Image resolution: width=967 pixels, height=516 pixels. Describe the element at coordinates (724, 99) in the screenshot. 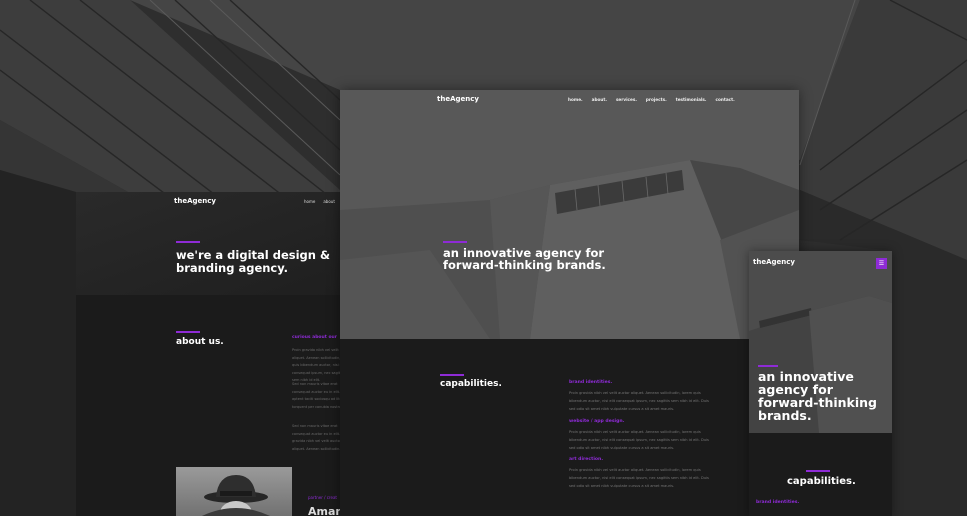

I see `nav-contact: contact.` at that location.